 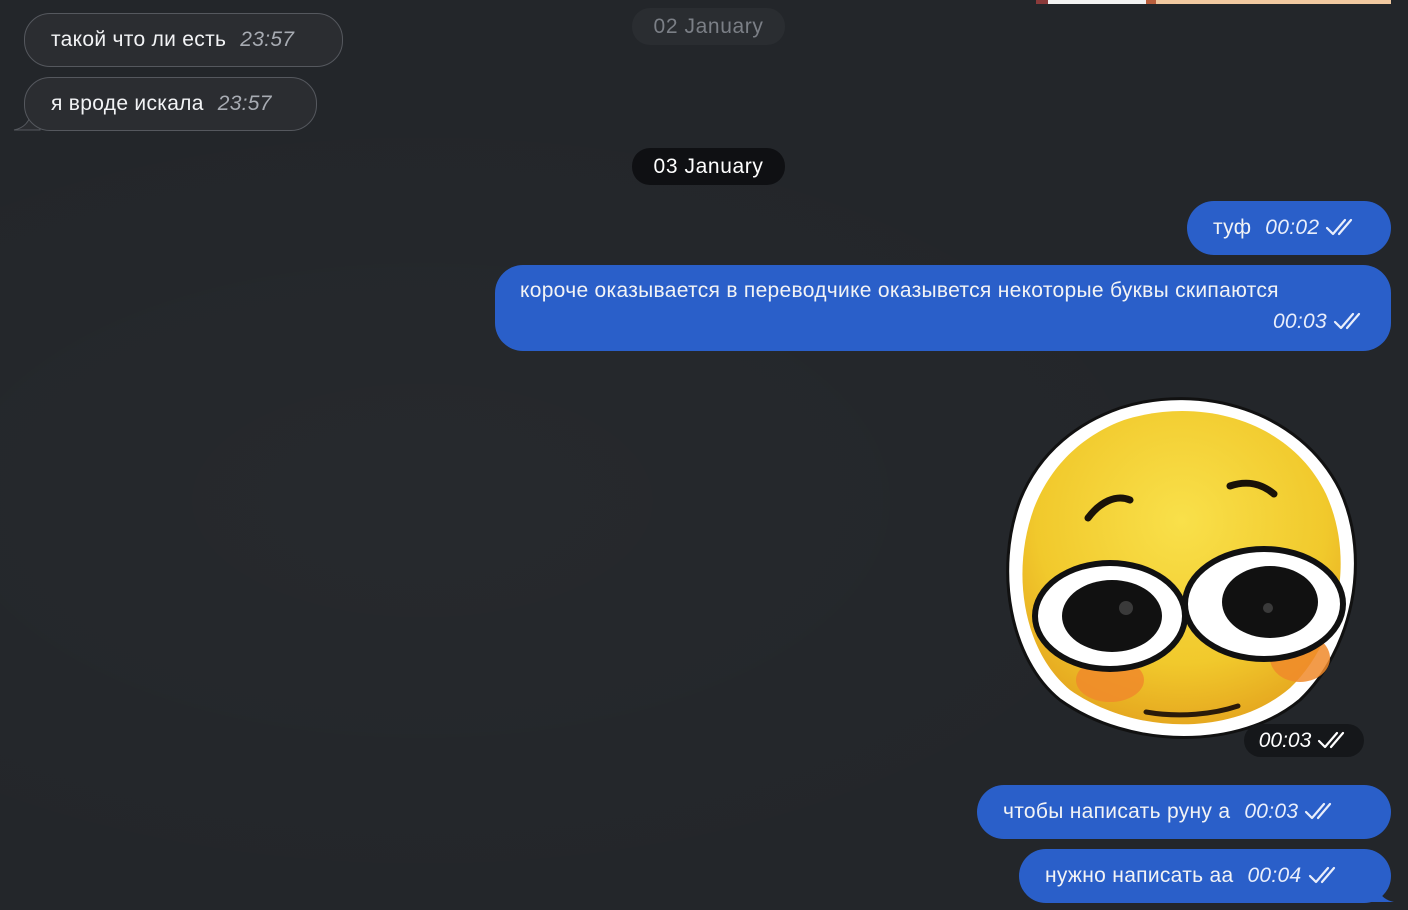 I want to click on message-bubble-incoming: такой что ли есть 23:57, so click(x=183, y=40).